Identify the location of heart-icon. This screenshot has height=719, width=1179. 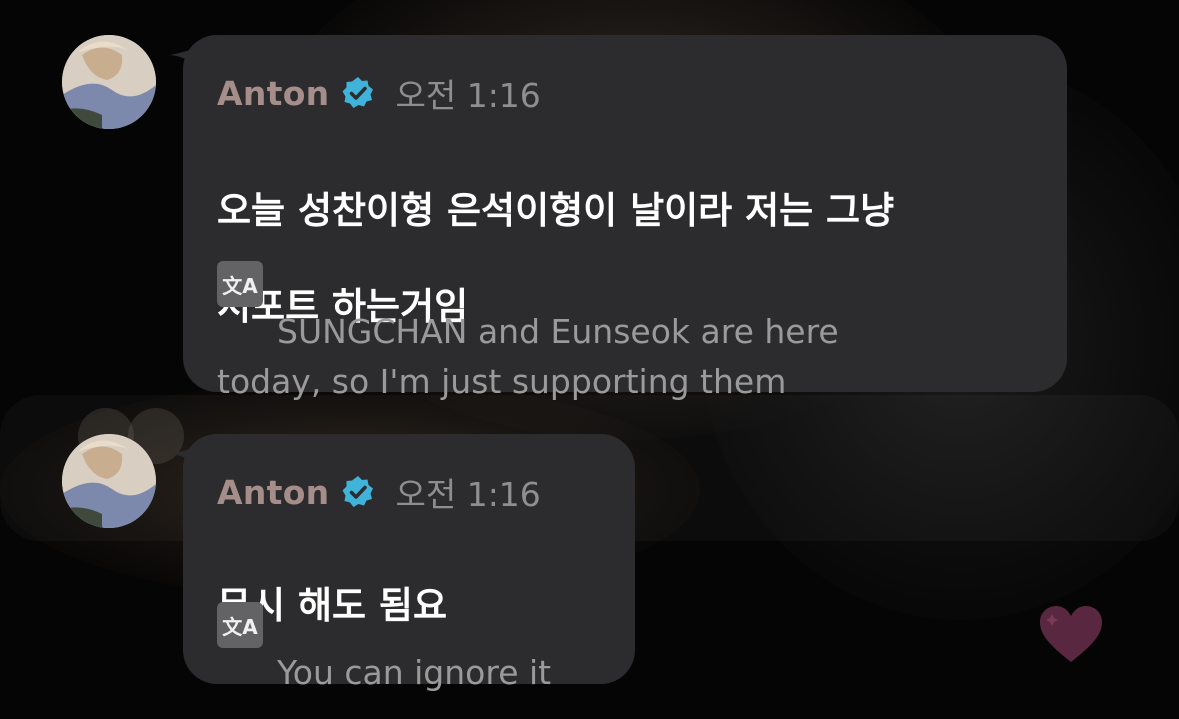
(1071, 634).